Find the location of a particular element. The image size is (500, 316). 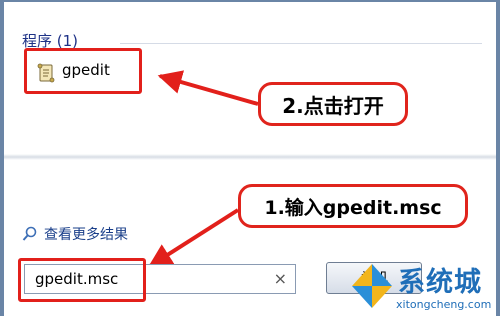

step1-callout: 1.输入gpedit.msc is located at coordinates (353, 206).